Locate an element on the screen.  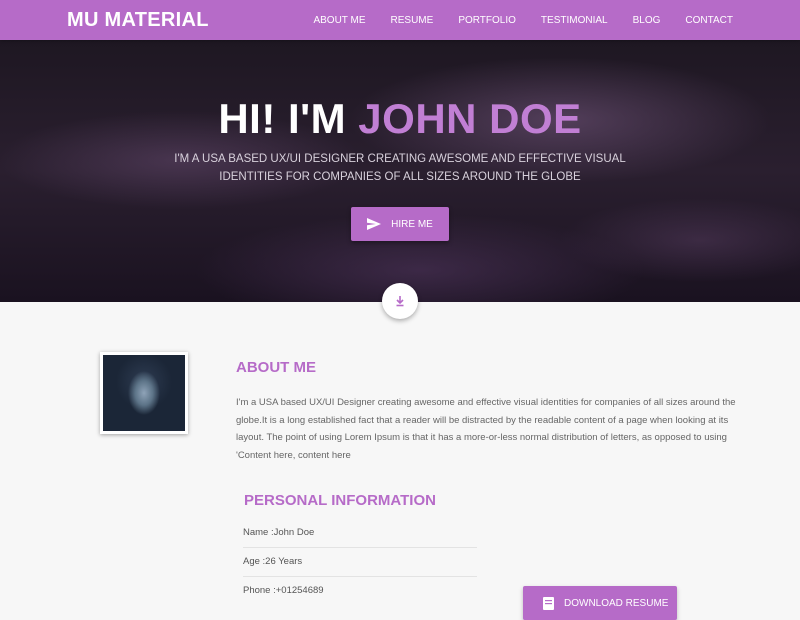
hire-me-label: HIRE ME is located at coordinates (412, 224).